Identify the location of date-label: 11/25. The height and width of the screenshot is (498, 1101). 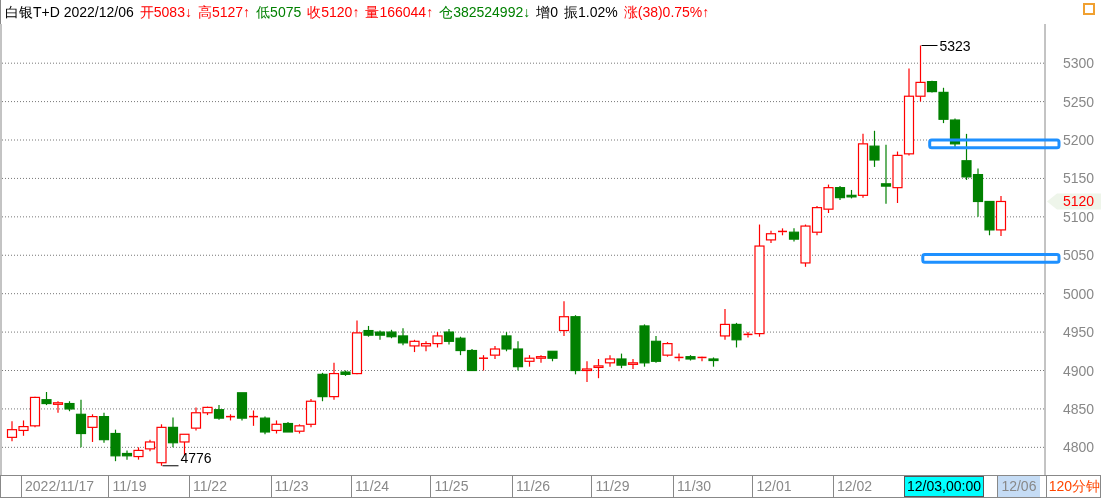
(451, 486).